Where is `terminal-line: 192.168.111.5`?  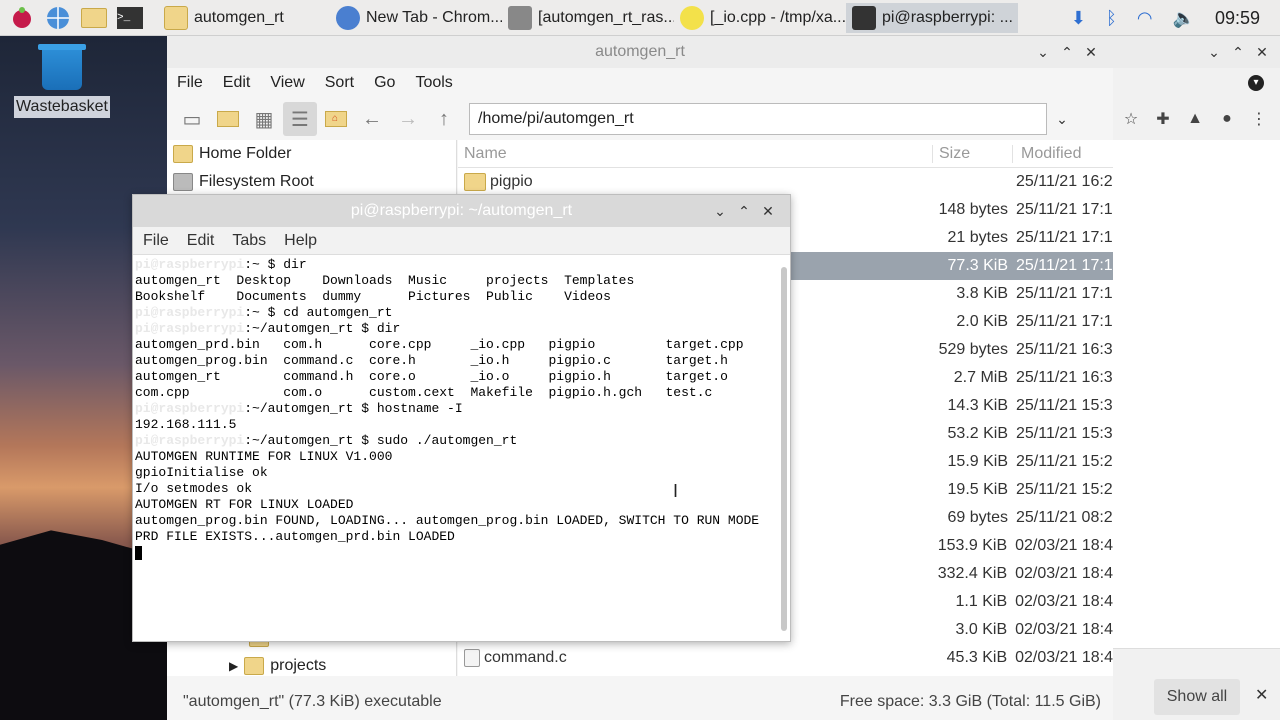
terminal-line: 192.168.111.5 is located at coordinates (456, 425).